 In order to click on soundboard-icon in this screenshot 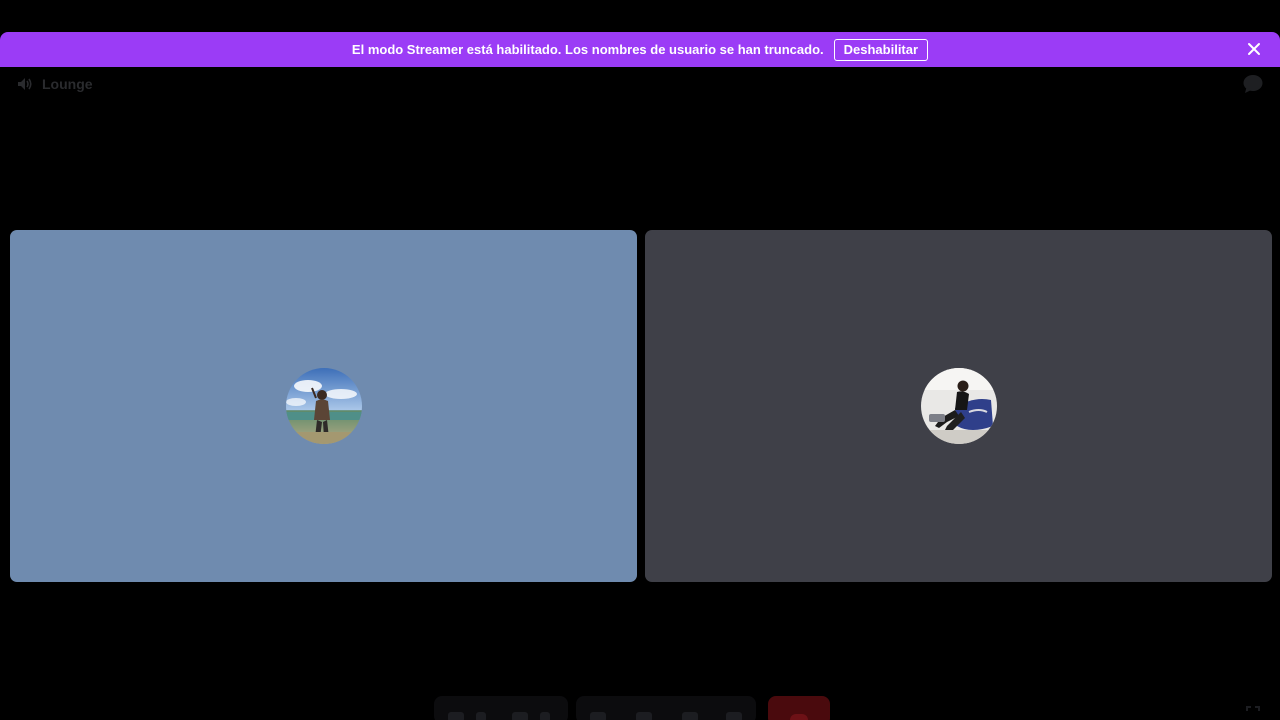, I will do `click(690, 716)`.